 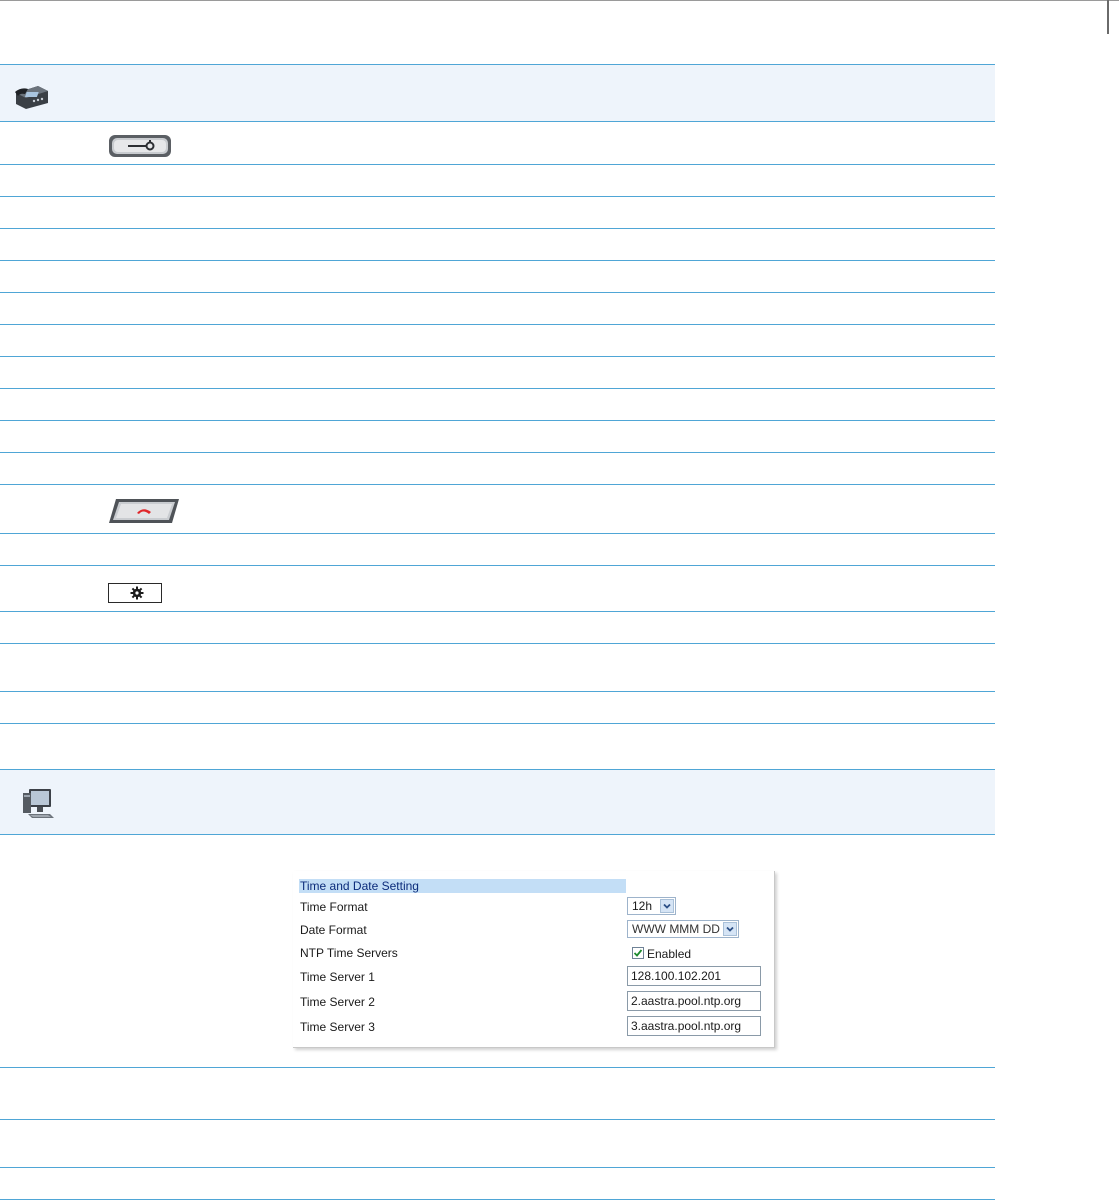 I want to click on page-top-rule, so click(x=559, y=0).